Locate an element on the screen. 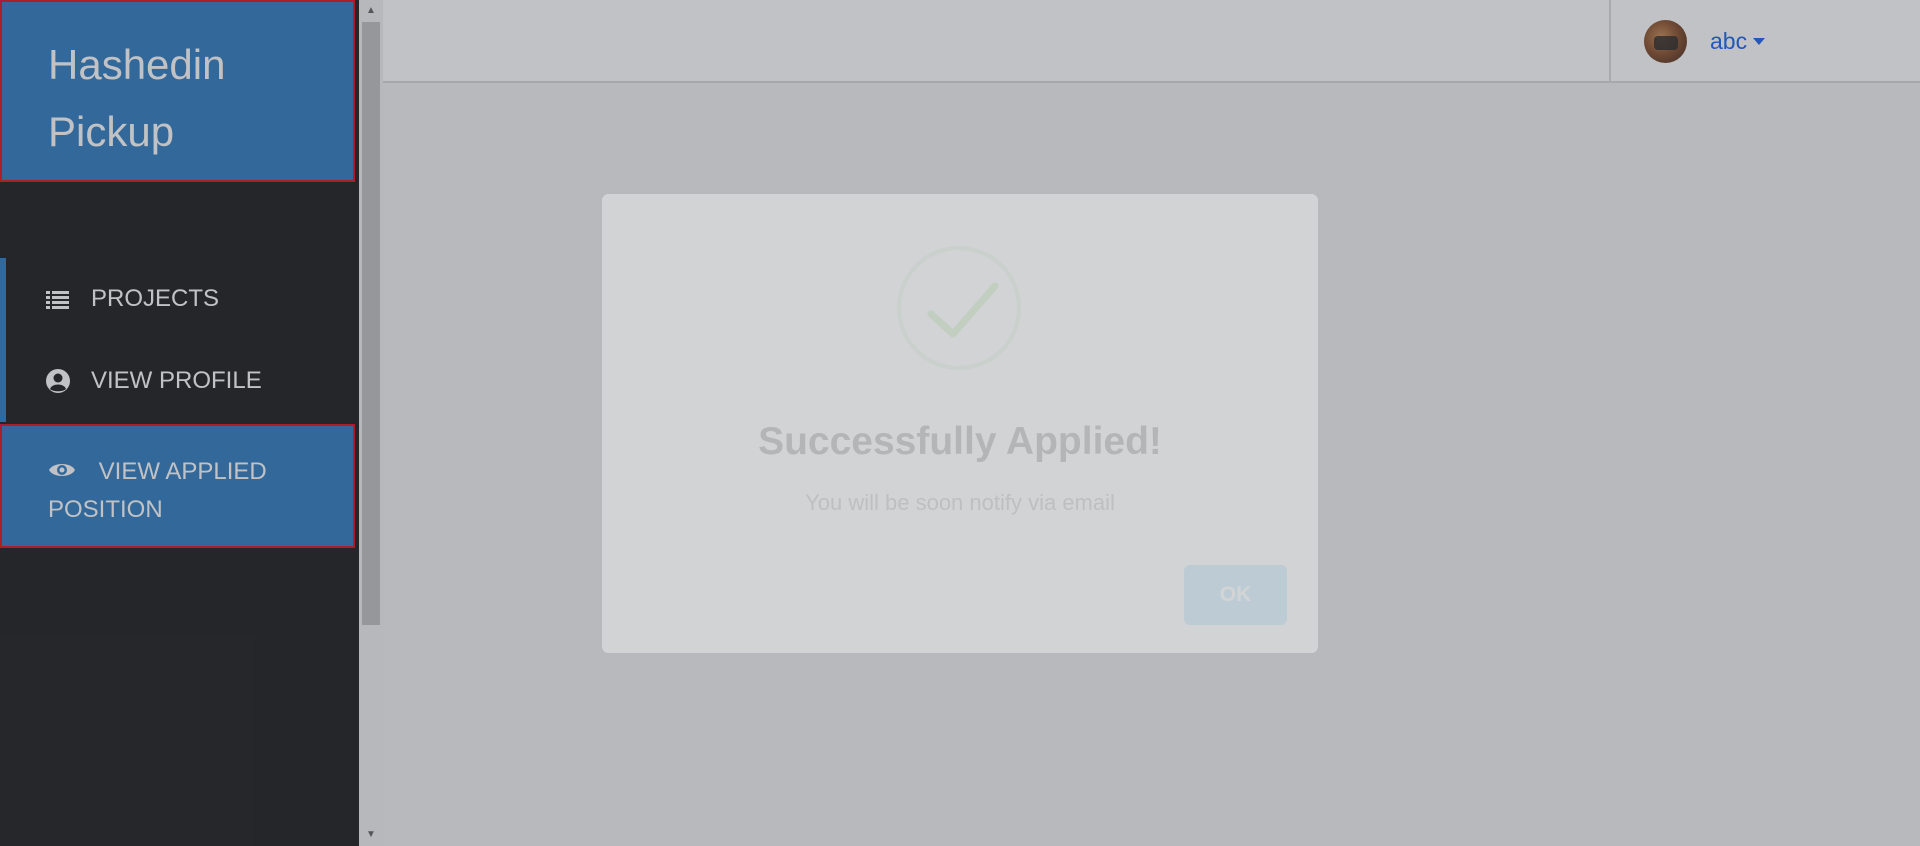  success-check-icon is located at coordinates (959, 308).